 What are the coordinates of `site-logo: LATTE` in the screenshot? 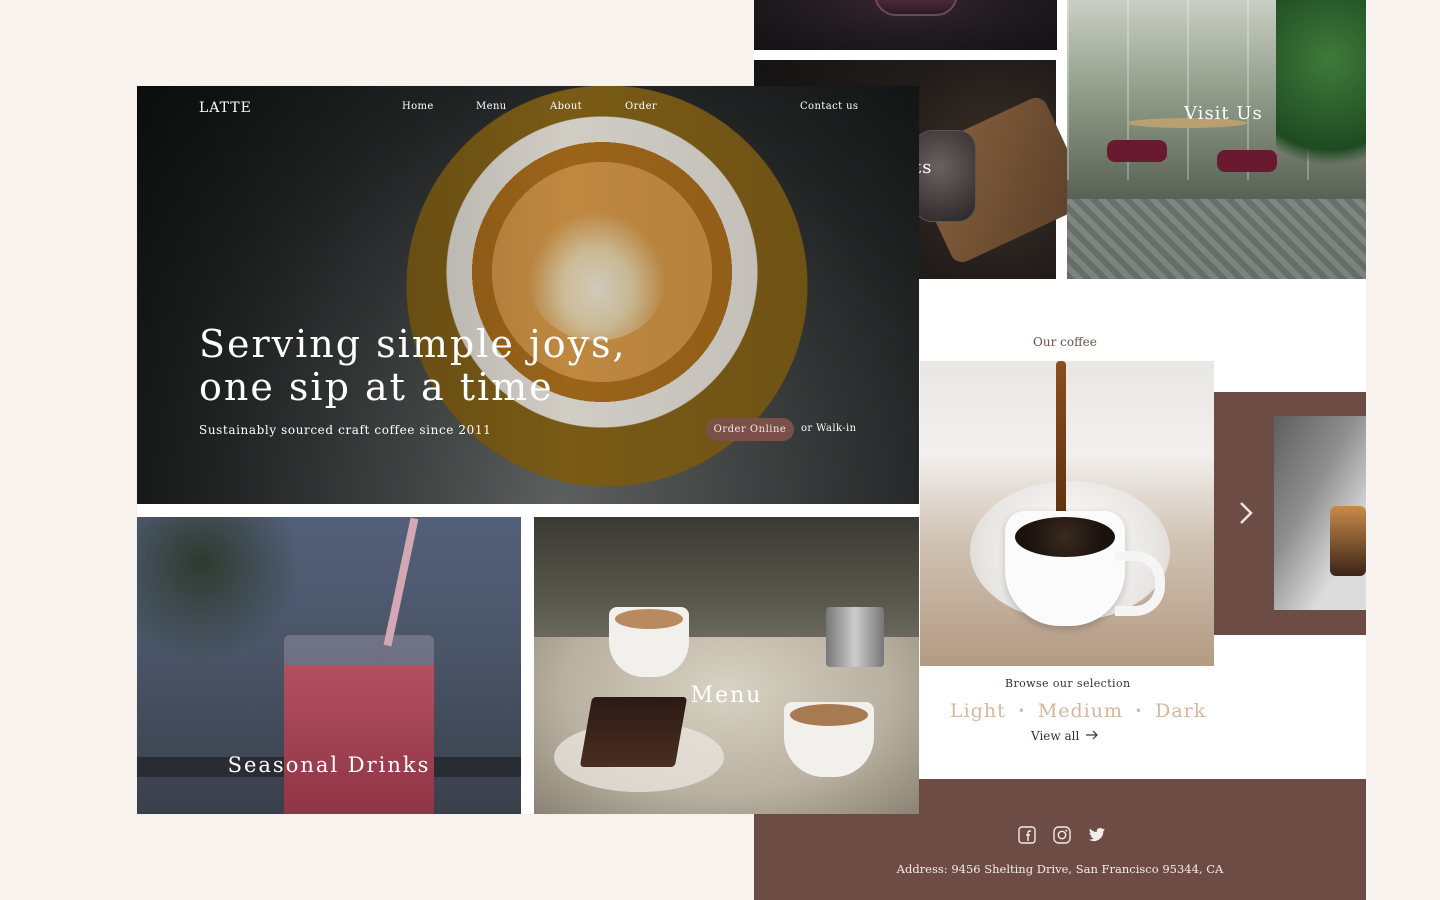 It's located at (225, 108).